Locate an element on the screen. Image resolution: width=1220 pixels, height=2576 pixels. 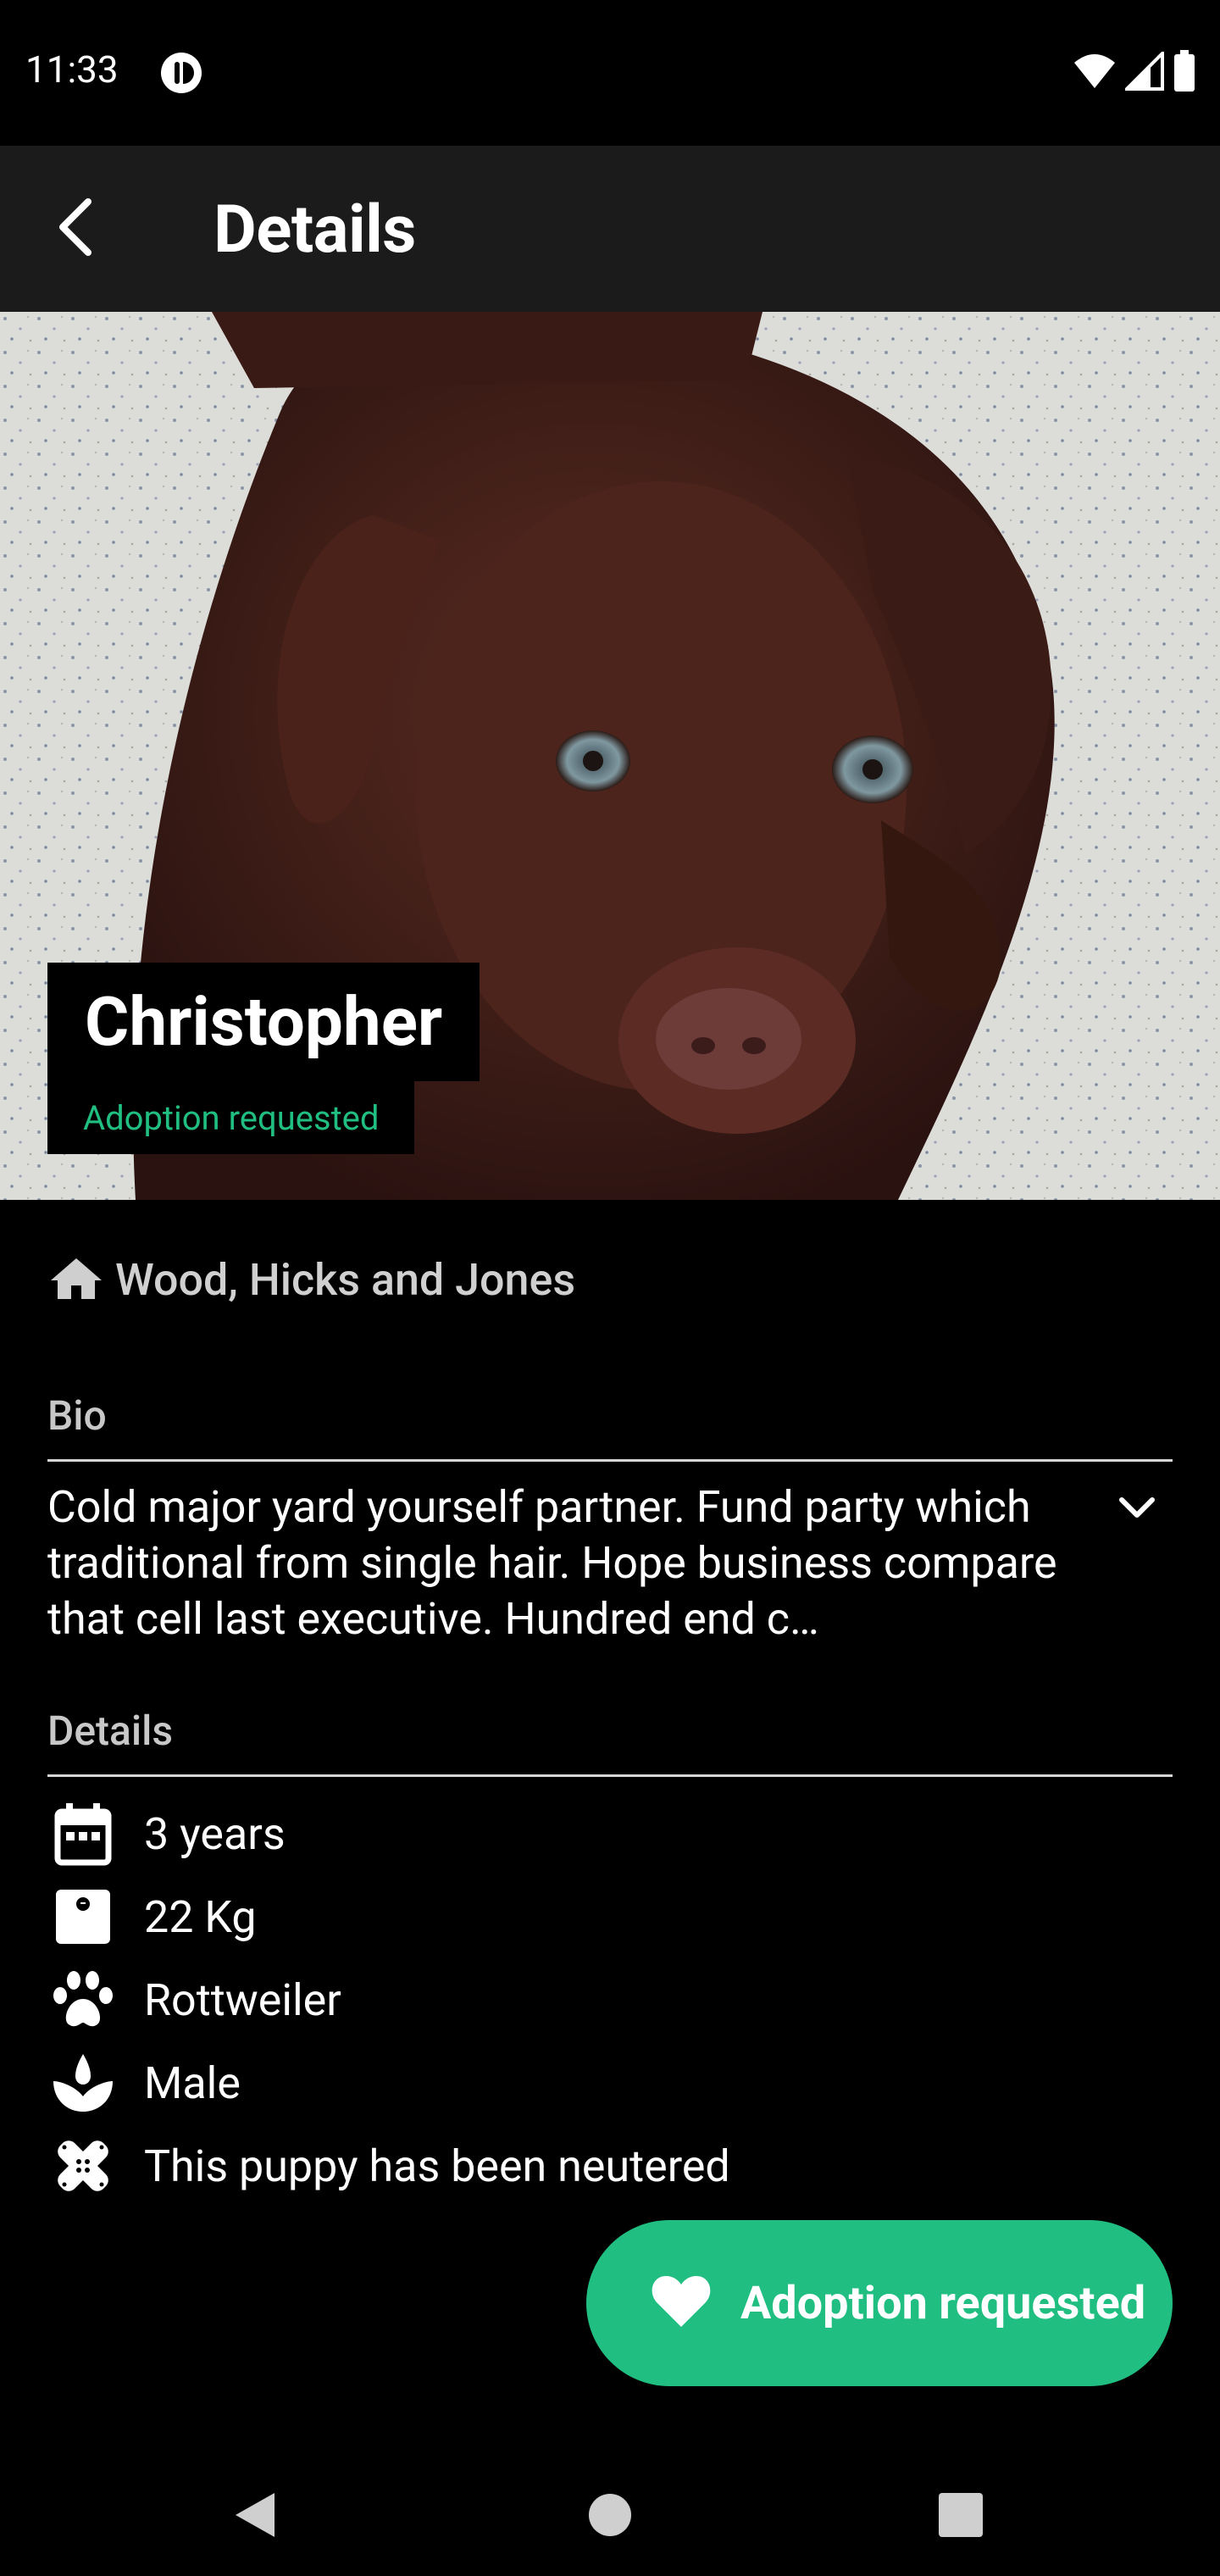
adoption-request-label: Adoption requested is located at coordinates (943, 2303).